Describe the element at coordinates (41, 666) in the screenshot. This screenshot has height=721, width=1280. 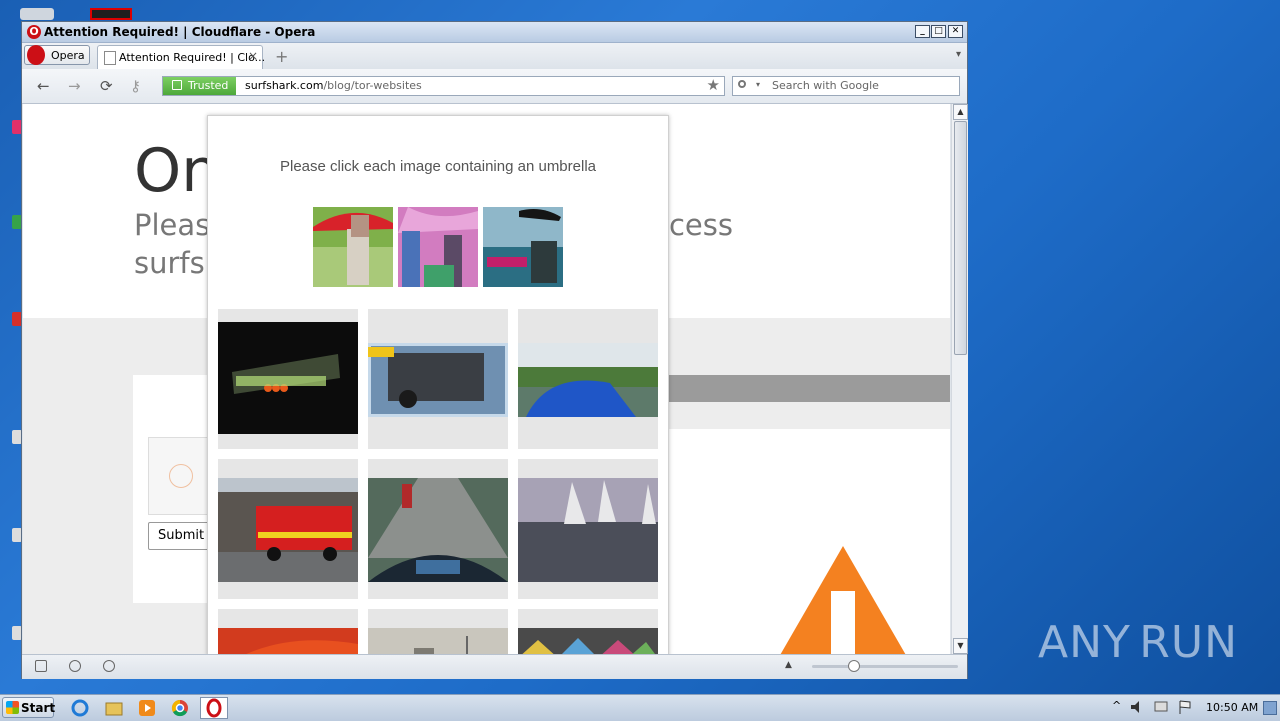
I see `panel-toggle-icon` at that location.